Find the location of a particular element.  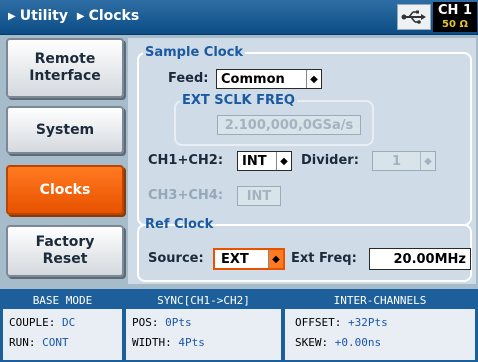

width-value: 4Pts is located at coordinates (191, 342).